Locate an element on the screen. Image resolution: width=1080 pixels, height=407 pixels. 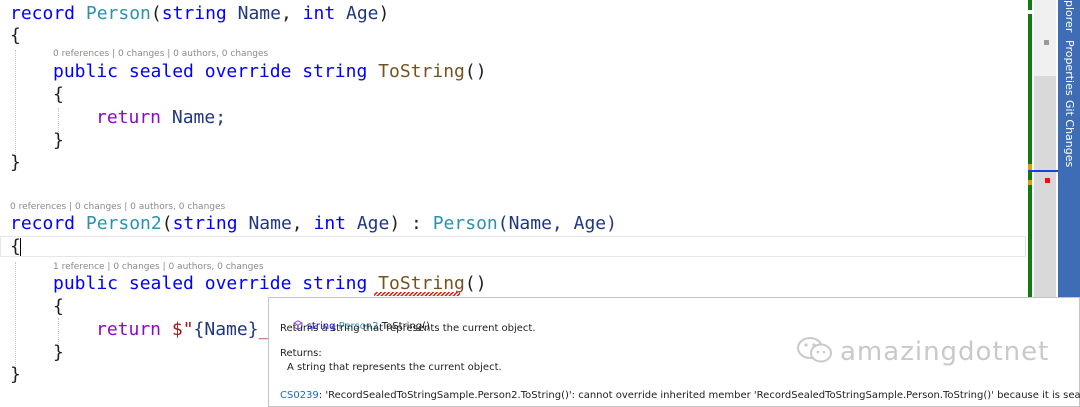
tooltip-returns-label: Returns: is located at coordinates (301, 353).